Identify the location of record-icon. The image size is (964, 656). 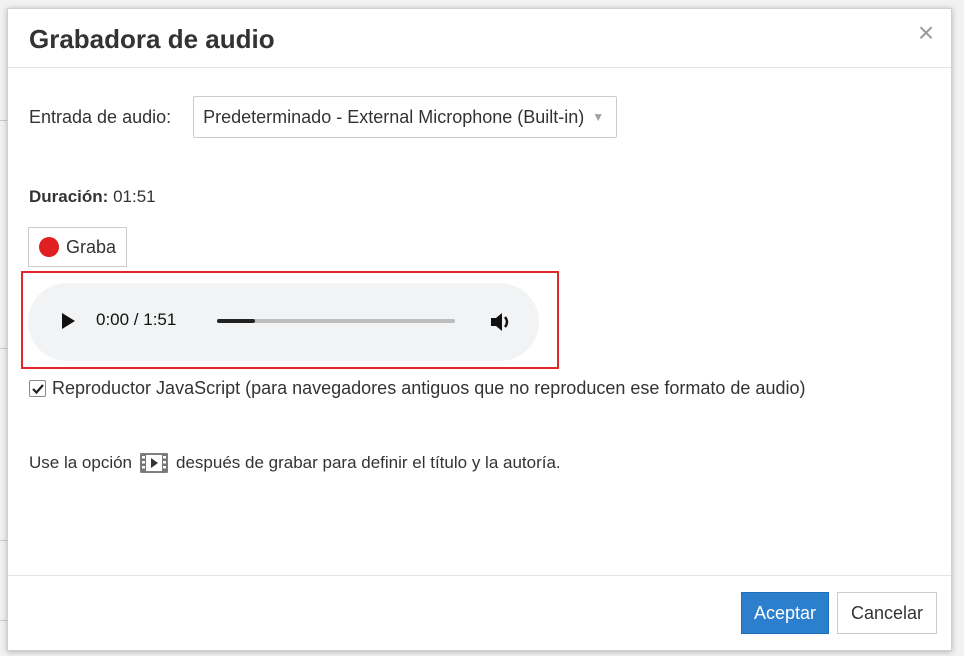
(49, 247).